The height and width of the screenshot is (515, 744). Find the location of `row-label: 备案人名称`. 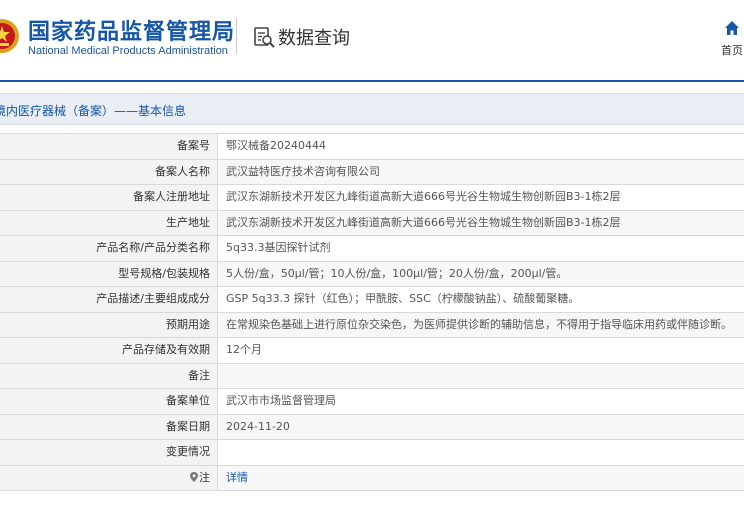

row-label: 备案人名称 is located at coordinates (109, 171).